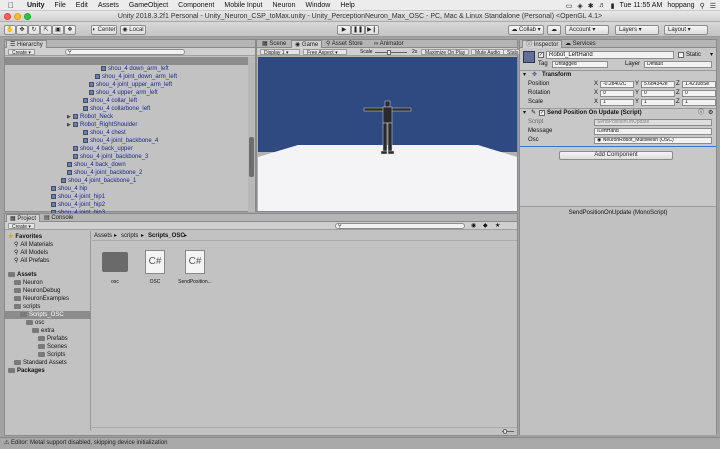  What do you see at coordinates (372, 30) in the screenshot?
I see `step-button: ▶❙` at bounding box center [372, 30].